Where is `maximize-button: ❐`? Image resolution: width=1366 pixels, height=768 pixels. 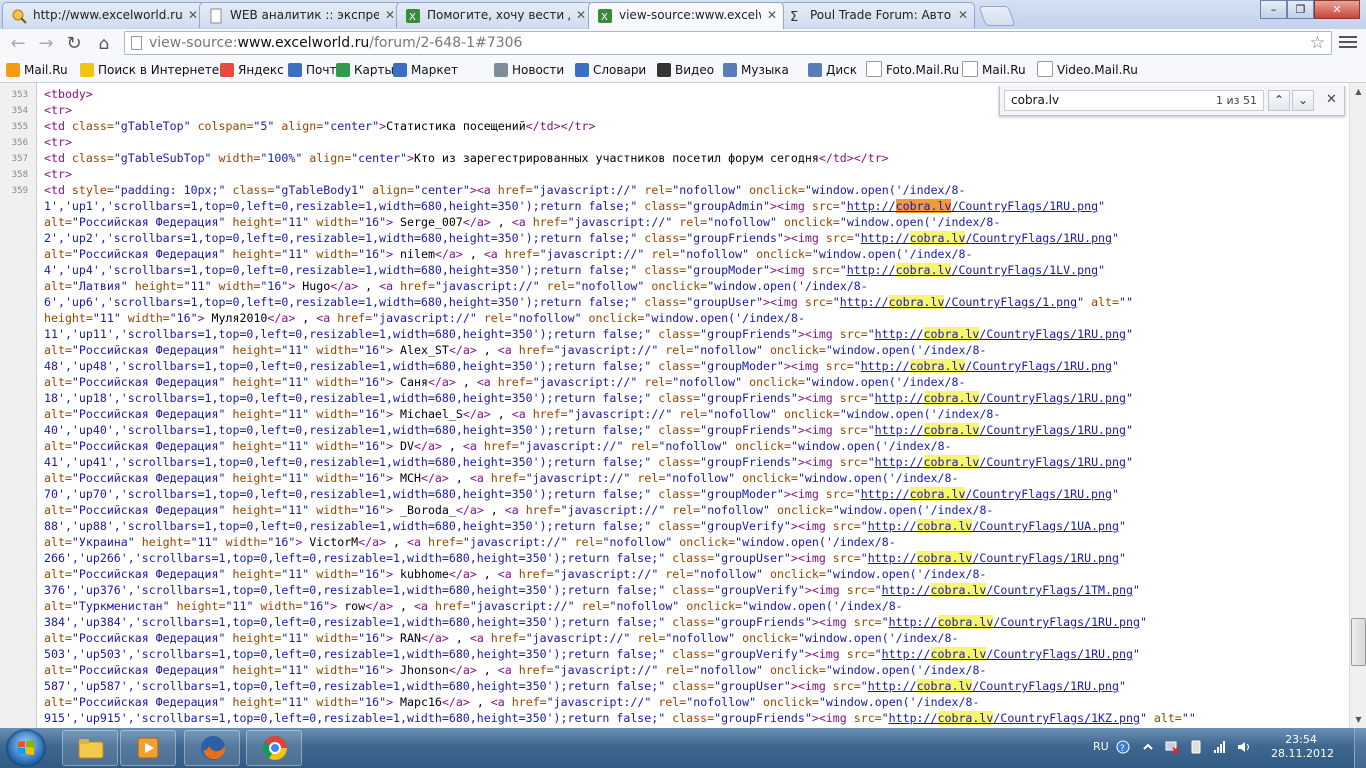
maximize-button: ❐ is located at coordinates (1300, 9).